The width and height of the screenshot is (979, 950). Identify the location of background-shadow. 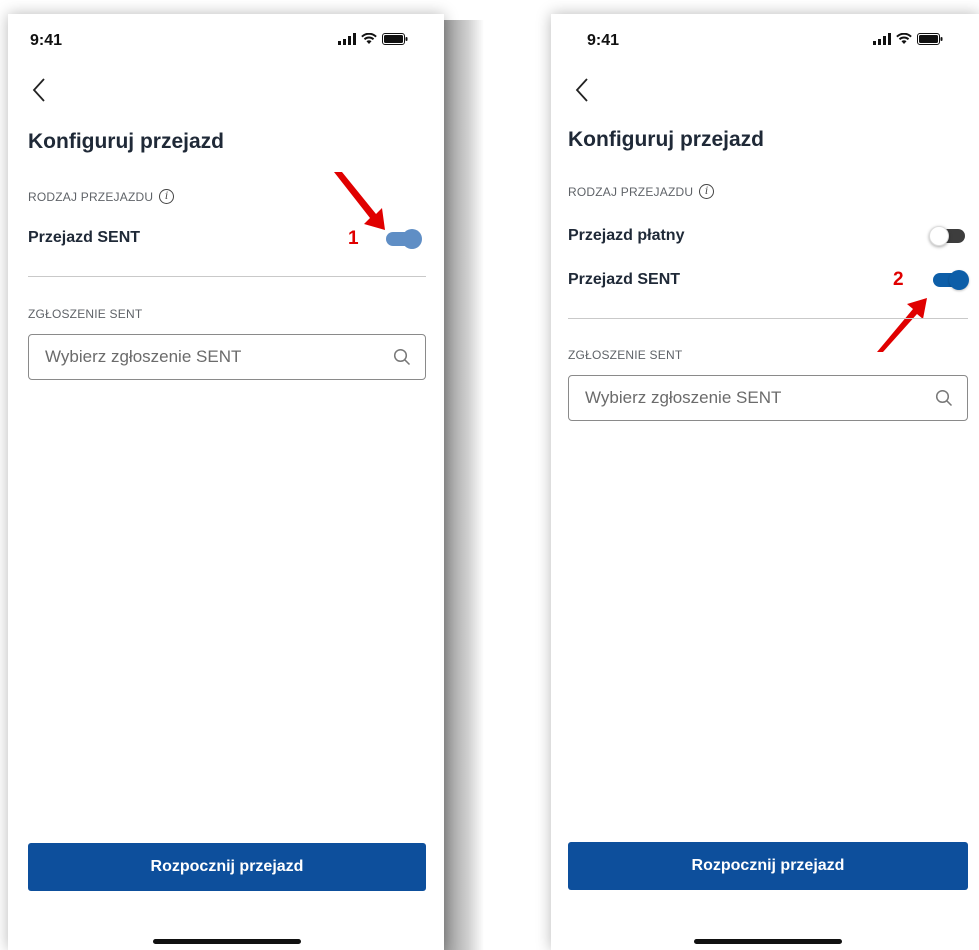
(464, 485).